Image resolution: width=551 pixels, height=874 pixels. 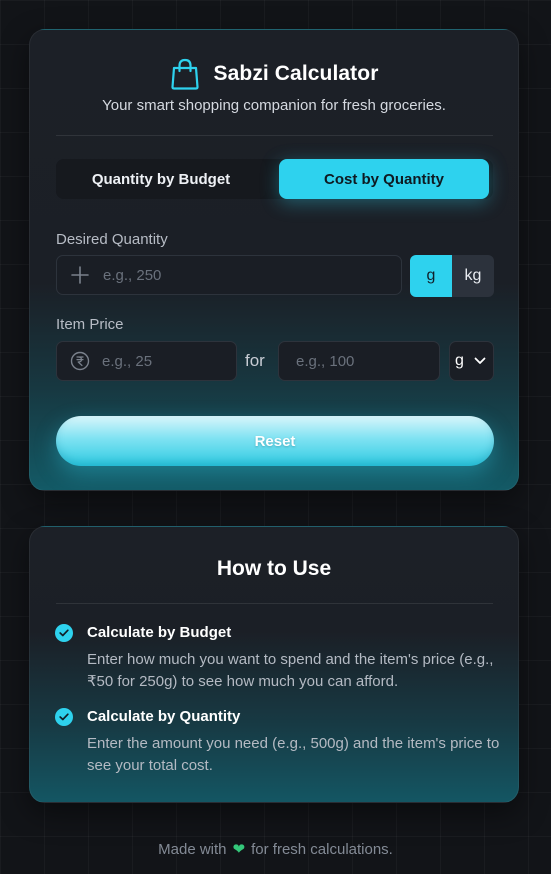 I want to click on how-to-use-divider, so click(x=274, y=603).